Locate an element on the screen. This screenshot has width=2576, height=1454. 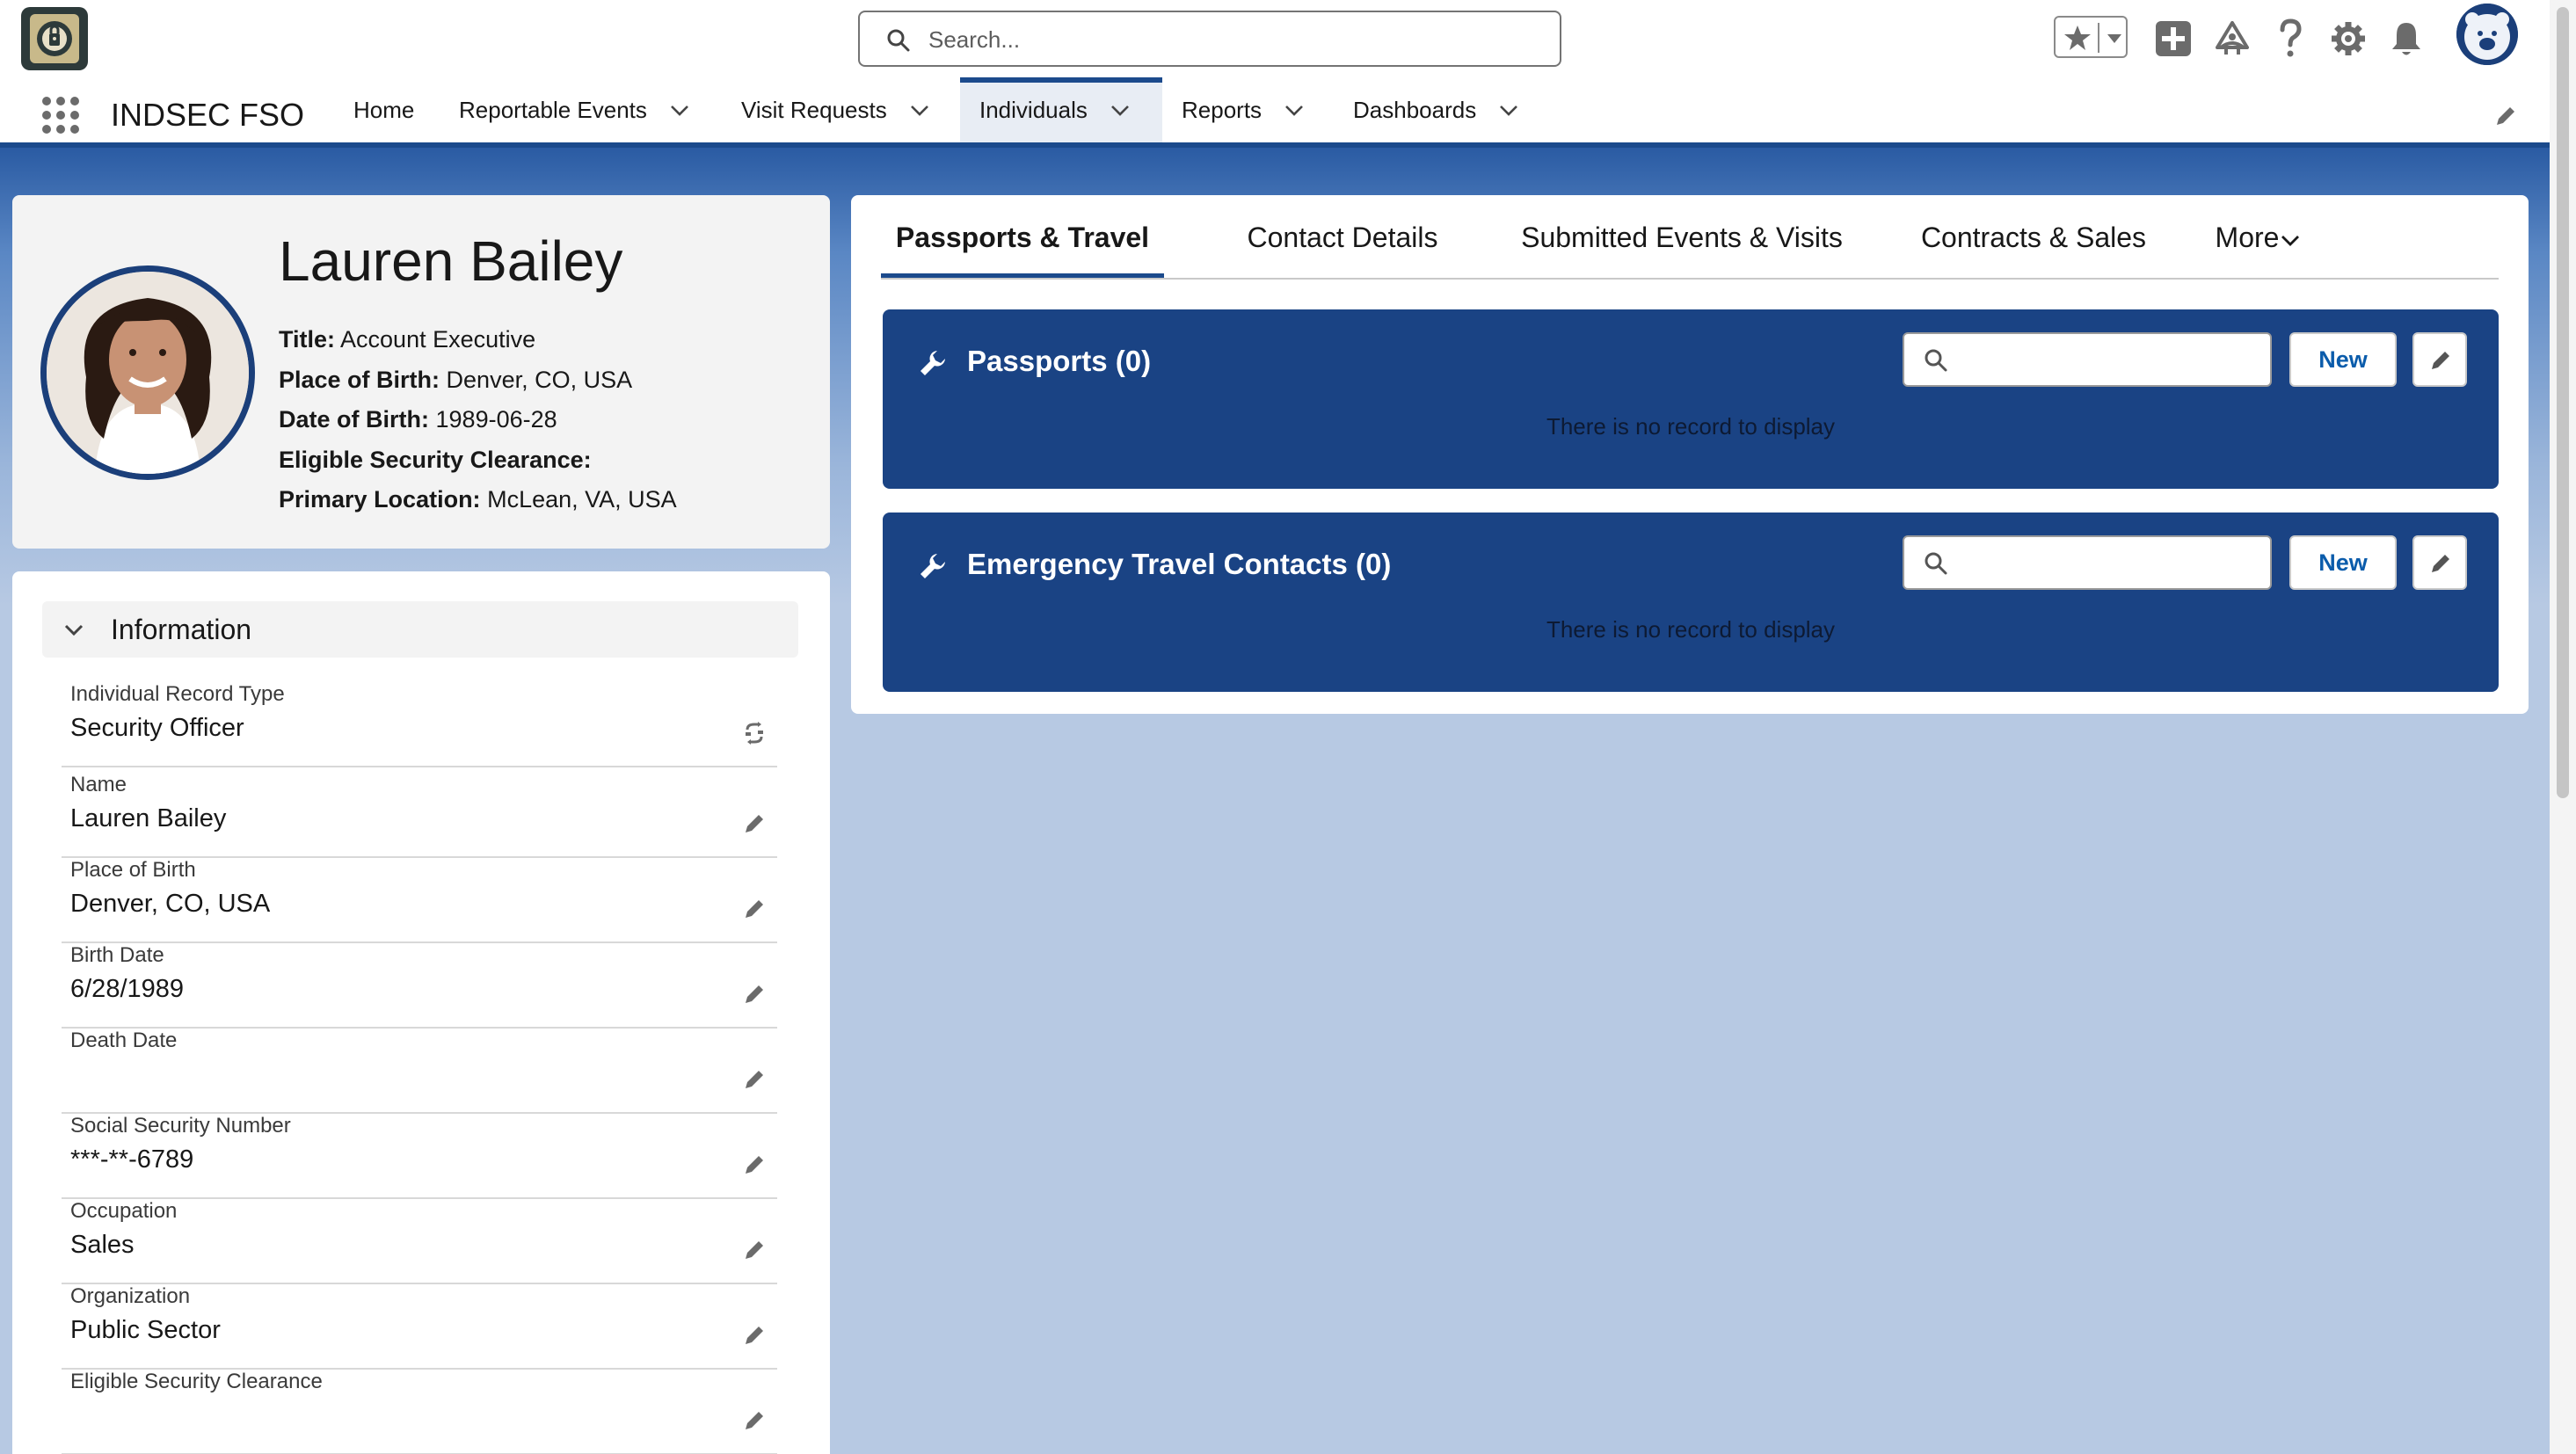
profile-pob-label: Place of Birth: is located at coordinates (359, 379).